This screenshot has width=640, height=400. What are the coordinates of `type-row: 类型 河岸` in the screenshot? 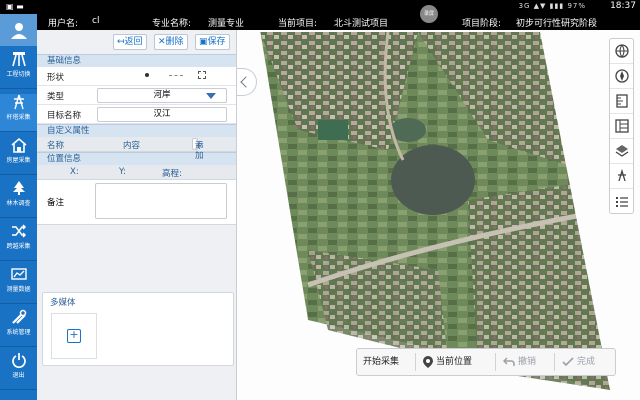 It's located at (136, 95).